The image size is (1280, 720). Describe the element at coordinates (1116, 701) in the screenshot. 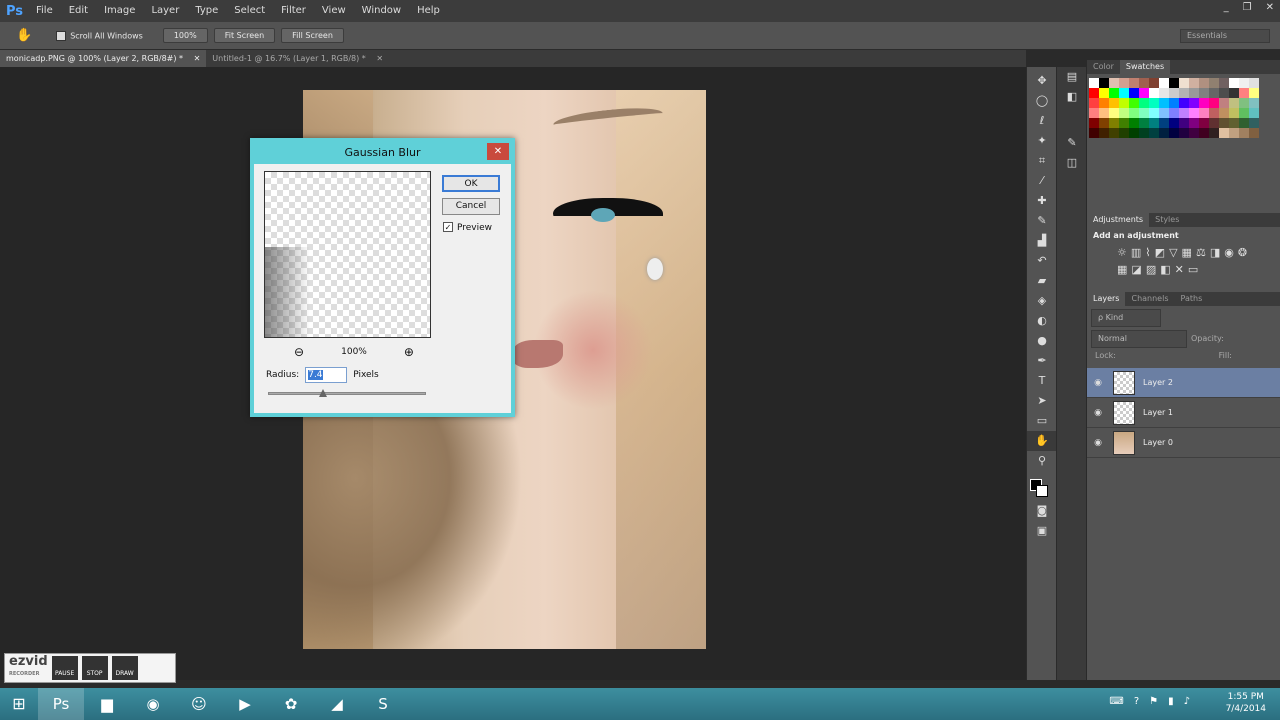

I see `keyboard-icon: ⌨` at that location.